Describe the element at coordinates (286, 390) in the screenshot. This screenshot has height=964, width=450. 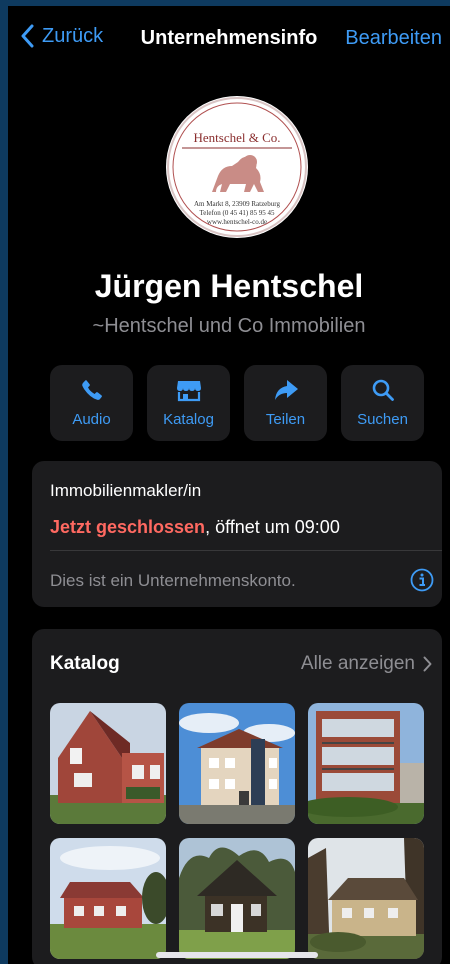
I see `share-arrow-icon` at that location.